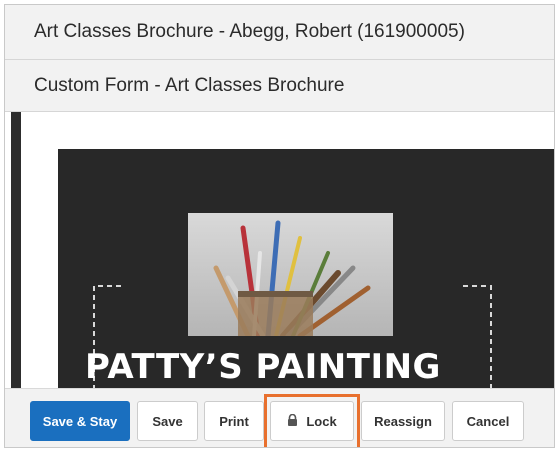  What do you see at coordinates (263, 367) in the screenshot?
I see `brochure-title: PATTY’S PAINTING` at bounding box center [263, 367].